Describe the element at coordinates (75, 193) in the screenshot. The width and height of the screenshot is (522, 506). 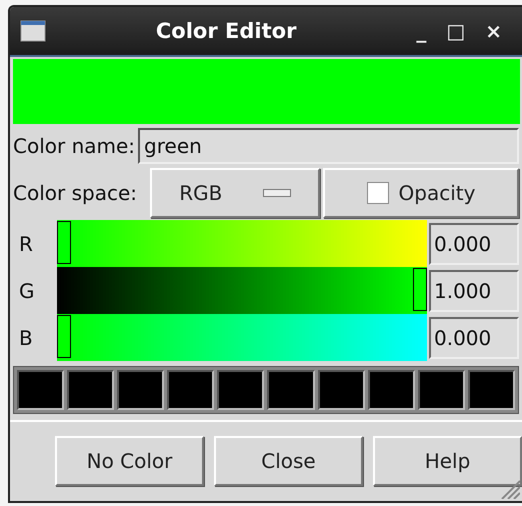
I see `color-space-label: Color space:` at that location.